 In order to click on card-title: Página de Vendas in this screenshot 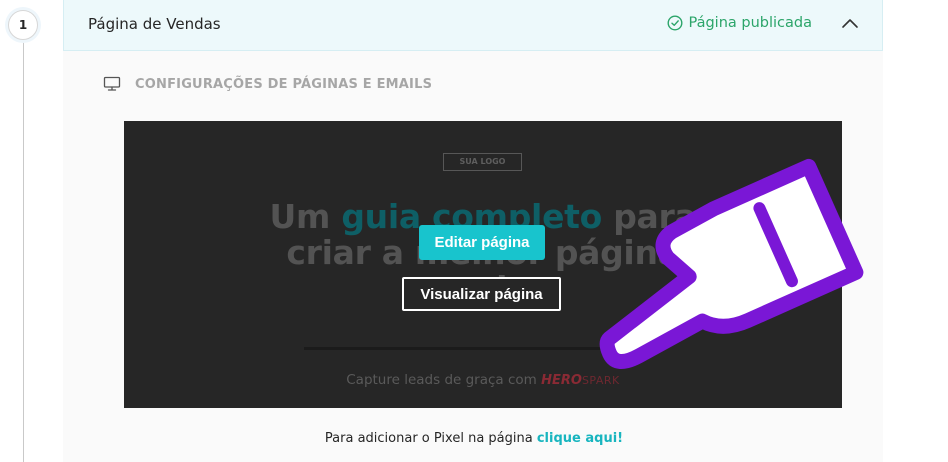, I will do `click(154, 24)`.